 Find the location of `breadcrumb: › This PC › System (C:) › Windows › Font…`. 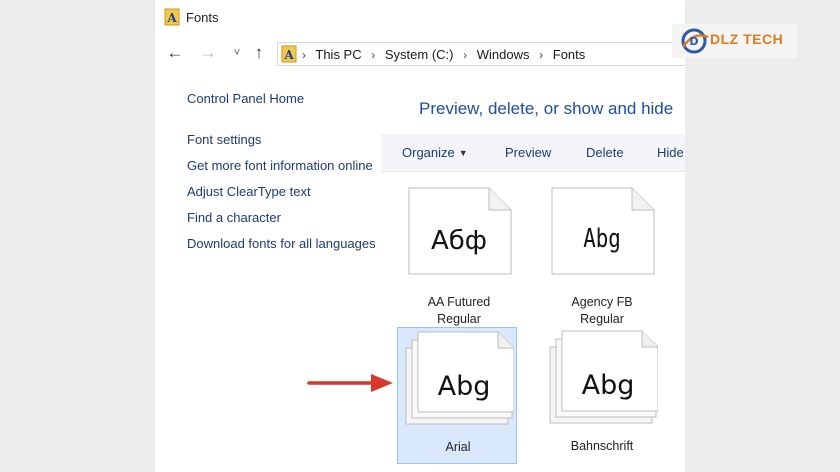

breadcrumb: › This PC › System (C:) › Windows › Font… is located at coordinates (443, 54).